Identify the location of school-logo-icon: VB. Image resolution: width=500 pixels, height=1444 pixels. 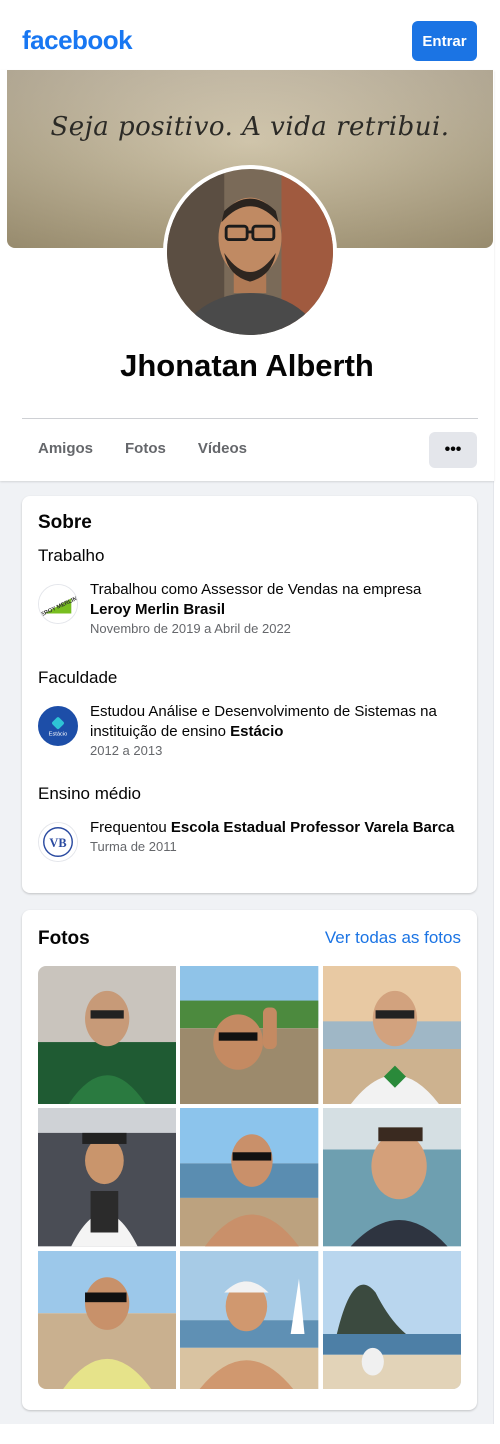
(58, 842).